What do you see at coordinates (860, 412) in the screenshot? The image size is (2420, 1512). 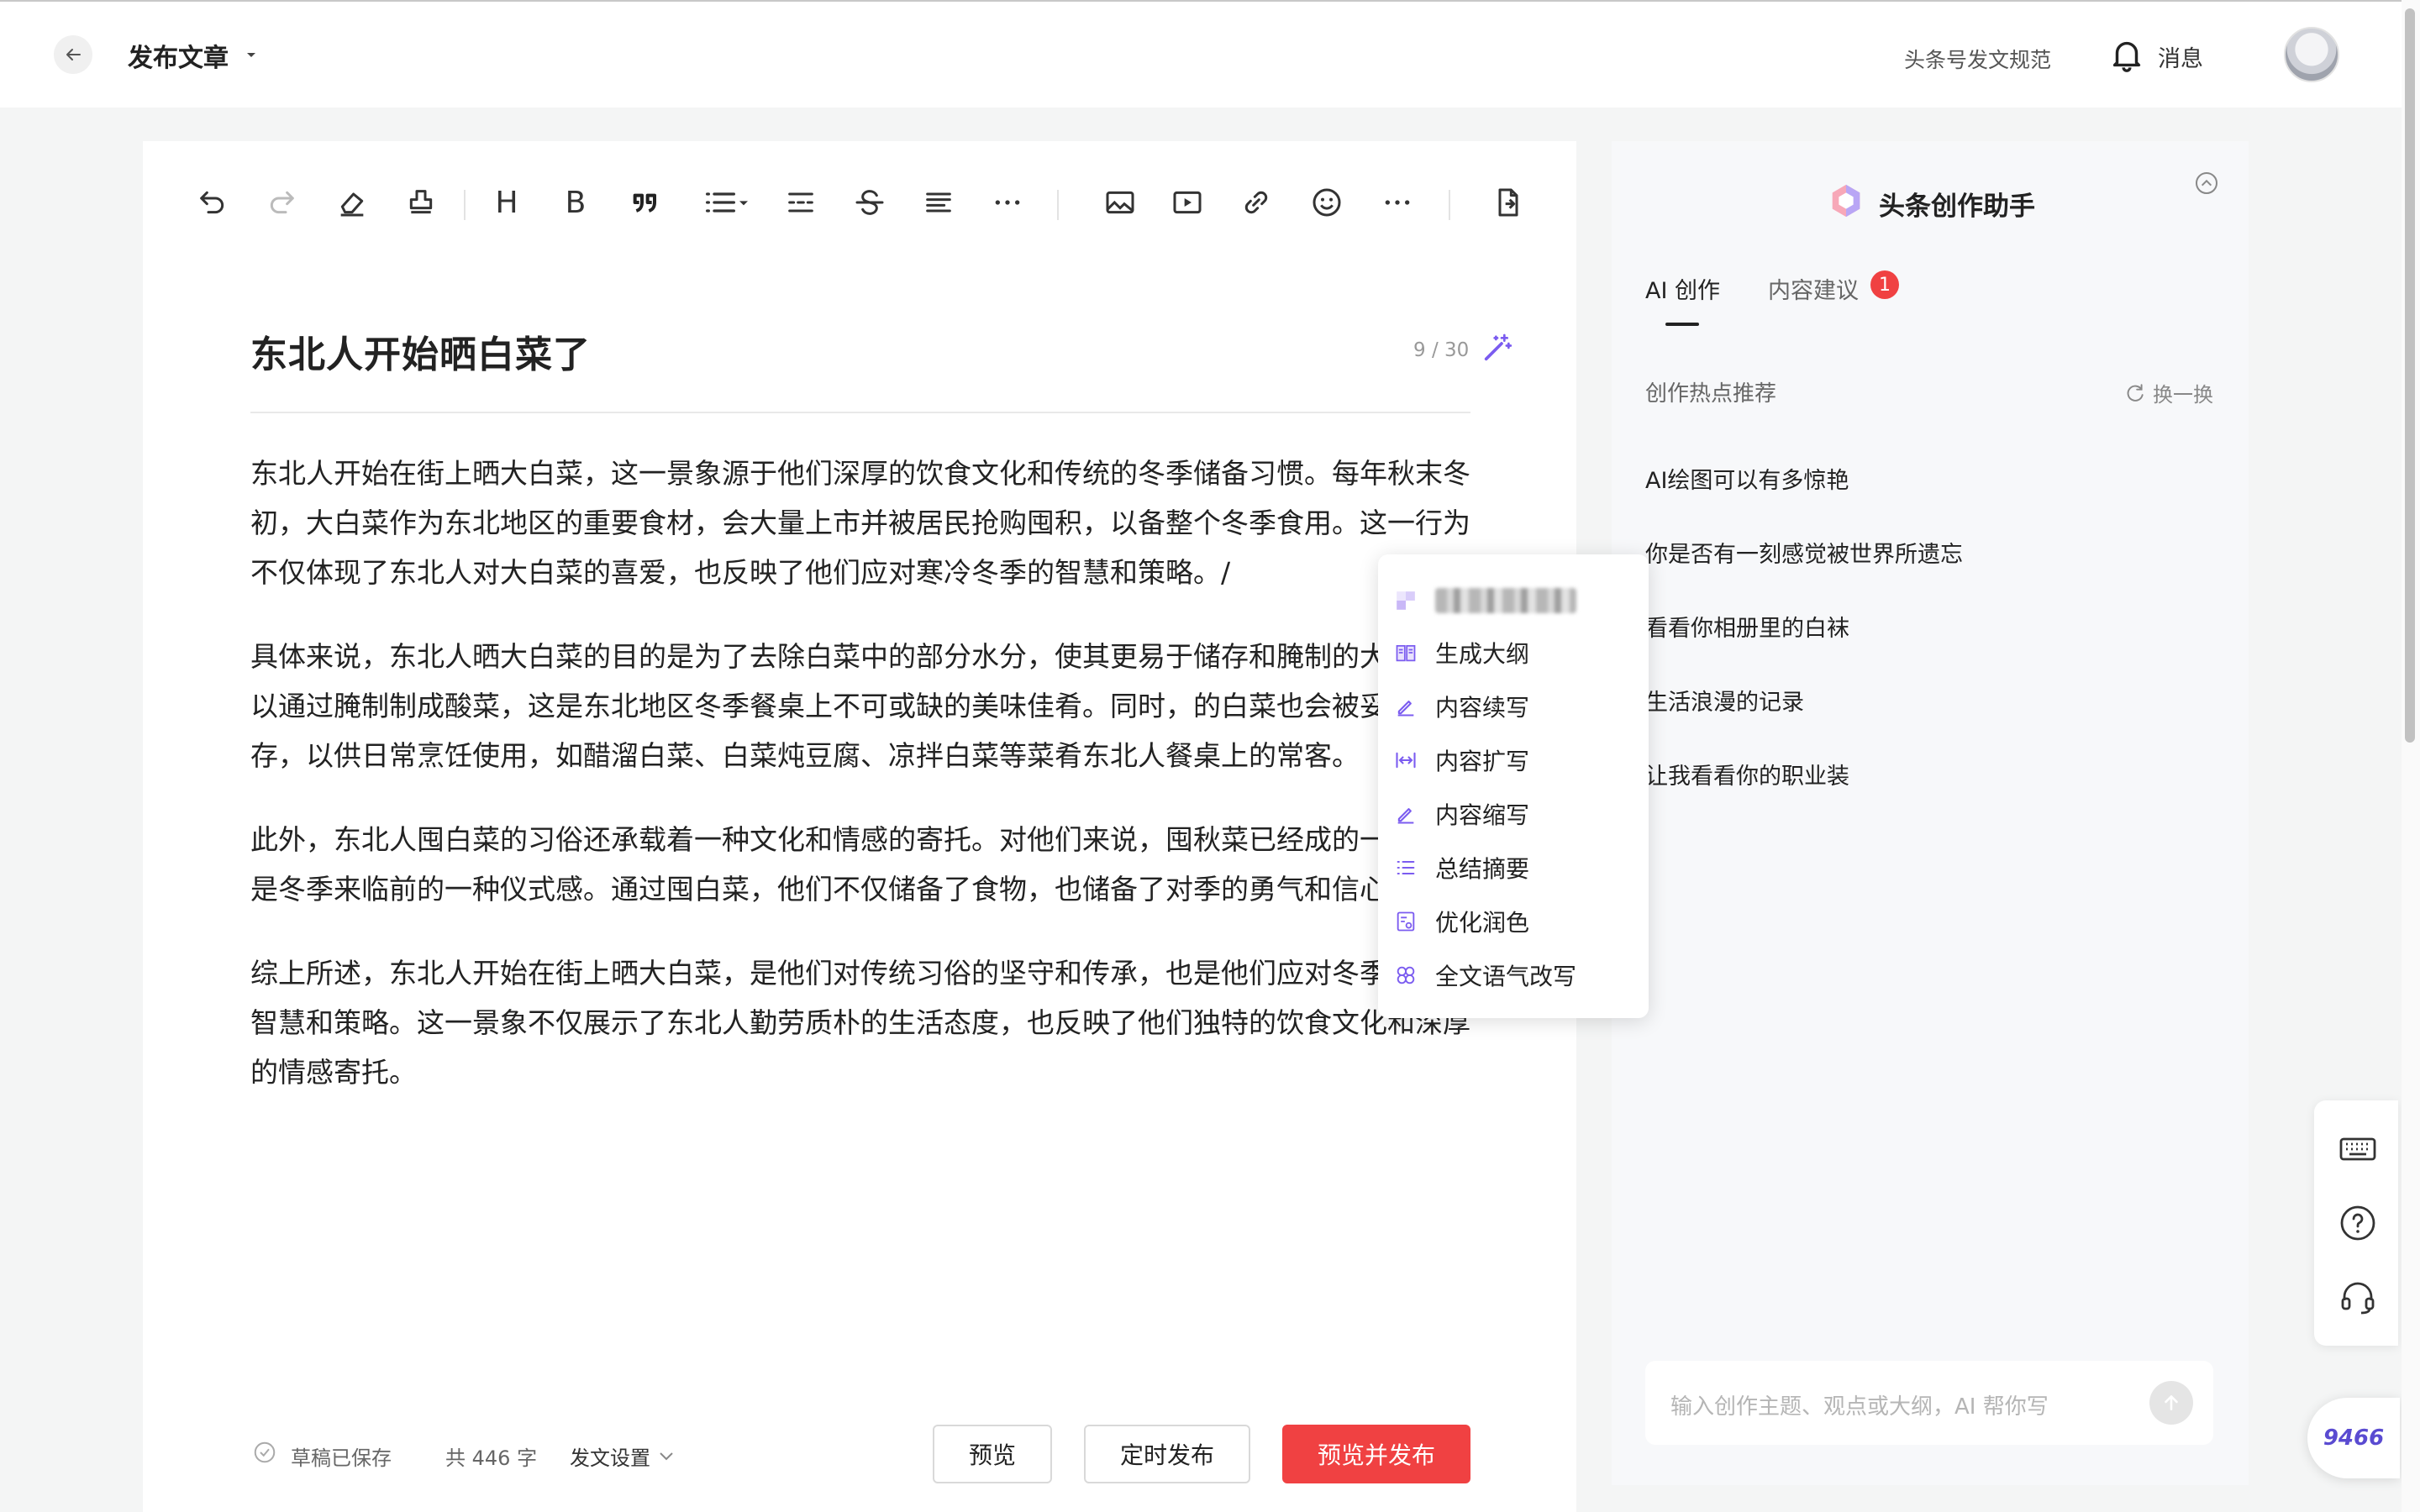 I see `title-divider` at bounding box center [860, 412].